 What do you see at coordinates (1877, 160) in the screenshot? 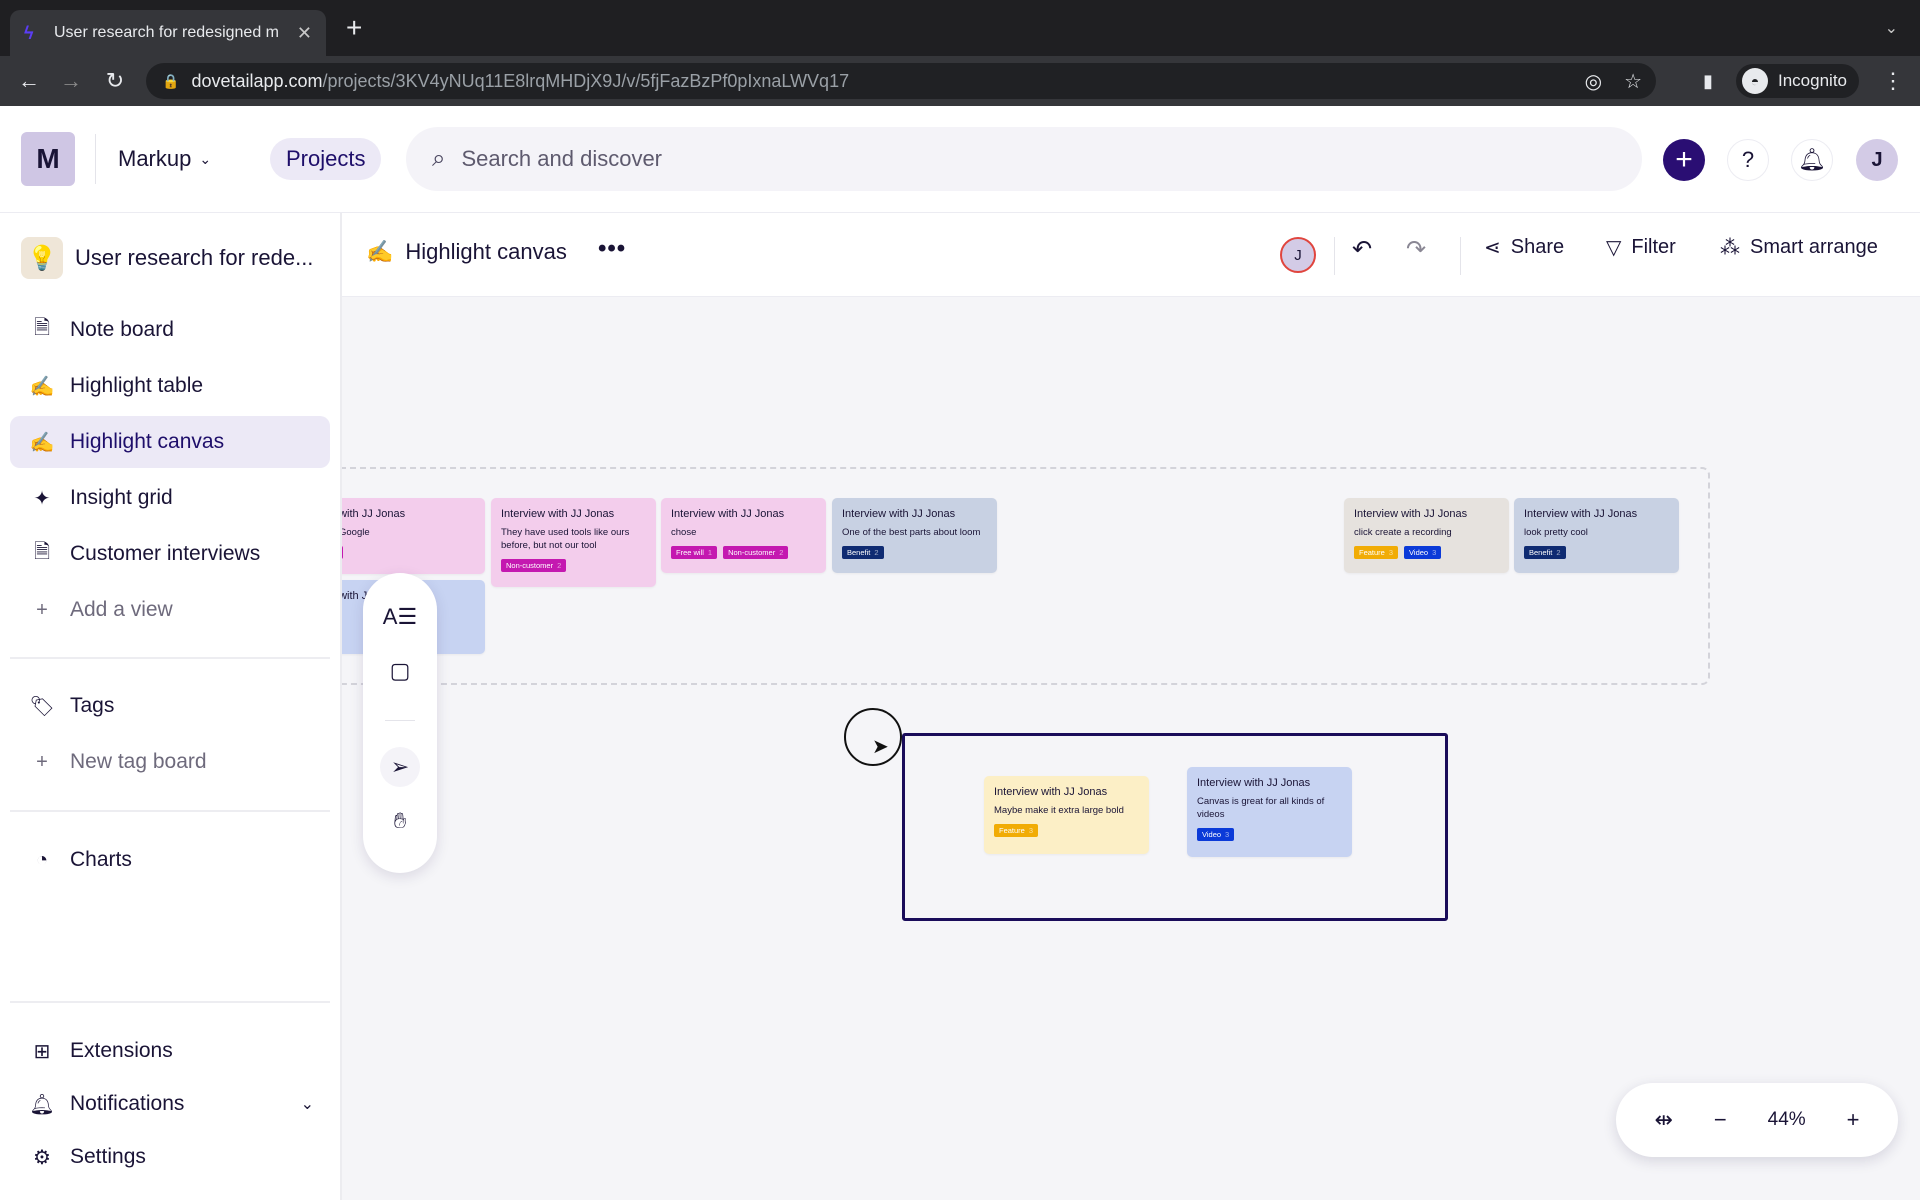
I see `user-avatar: J` at bounding box center [1877, 160].